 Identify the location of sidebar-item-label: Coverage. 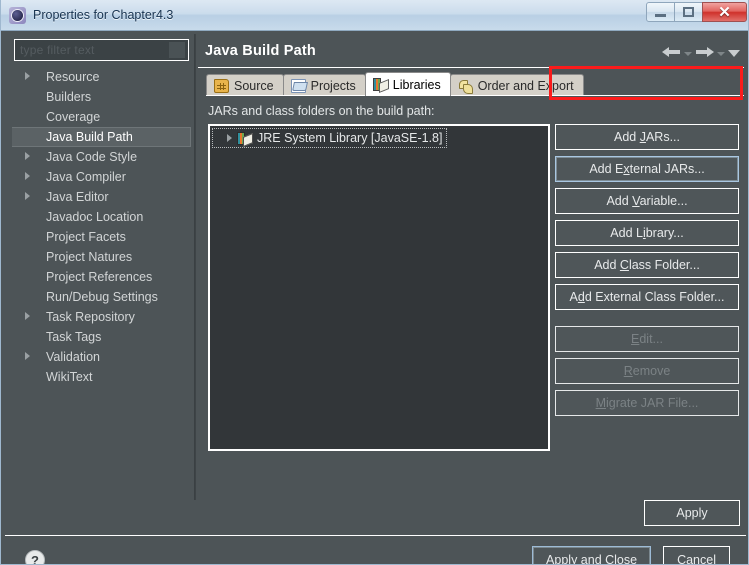
(73, 117).